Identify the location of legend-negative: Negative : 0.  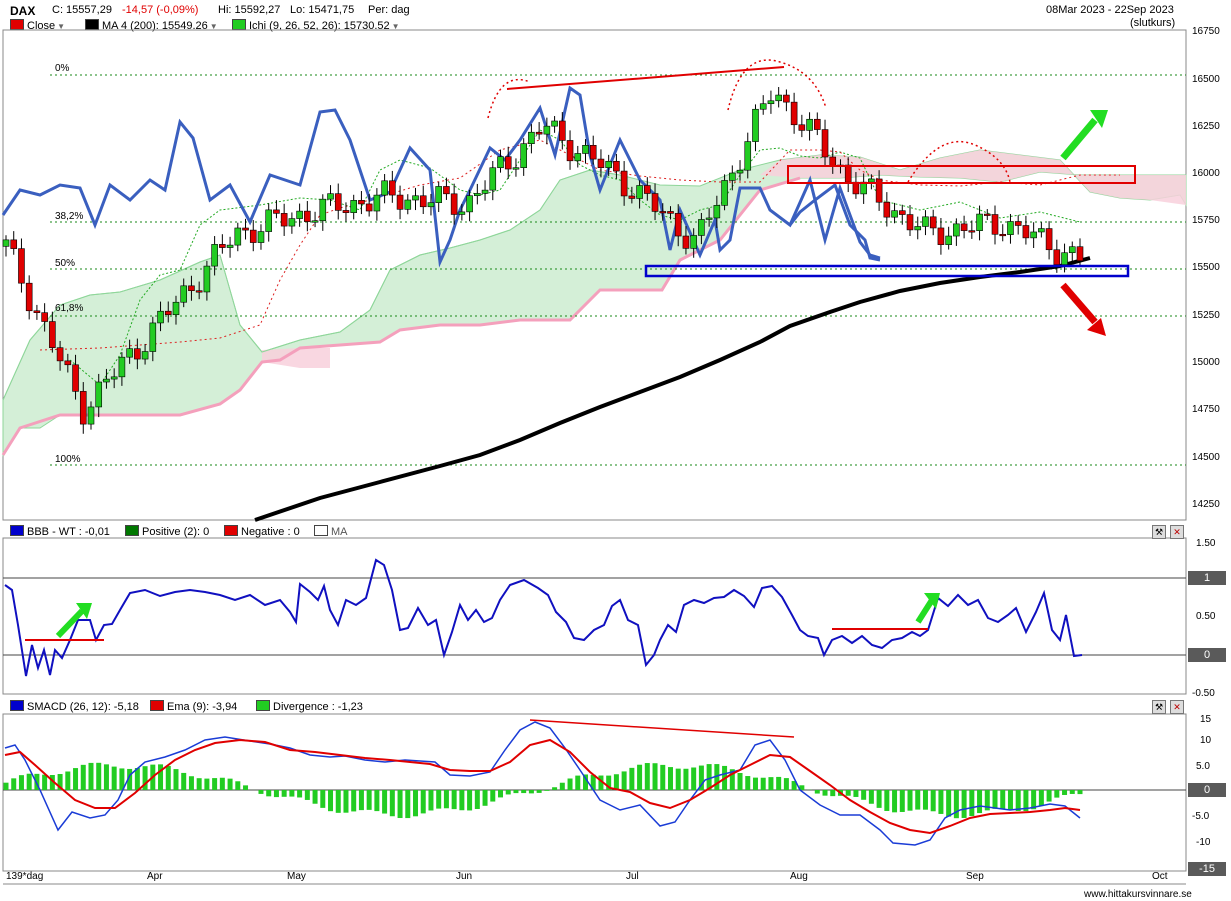
(262, 531).